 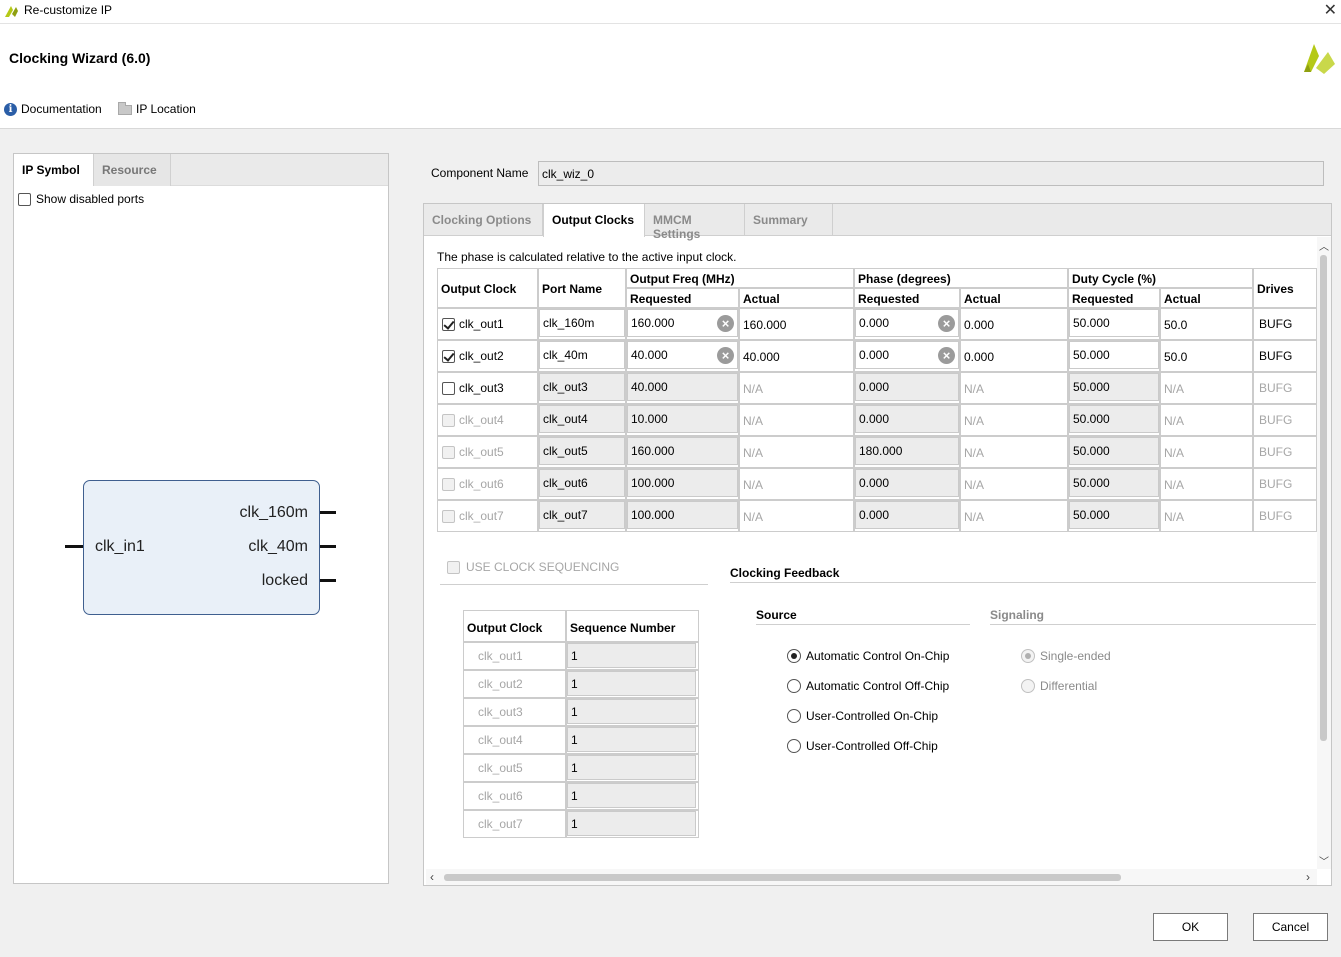 I want to click on tab-clocking-options: Clocking Options, so click(x=483, y=220).